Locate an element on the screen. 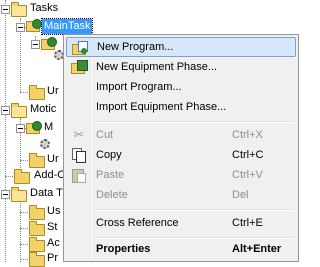  tree-item-motion: Motic is located at coordinates (43, 109).